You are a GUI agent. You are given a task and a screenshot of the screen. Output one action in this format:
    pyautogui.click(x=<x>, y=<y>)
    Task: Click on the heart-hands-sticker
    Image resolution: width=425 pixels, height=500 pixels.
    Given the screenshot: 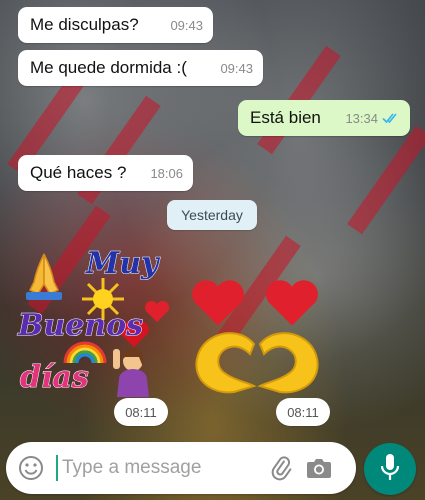 What is the action you would take?
    pyautogui.click(x=256, y=337)
    